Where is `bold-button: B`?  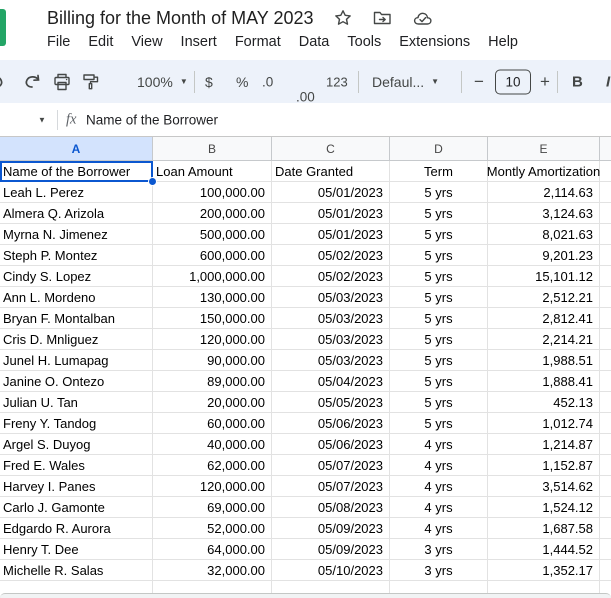 bold-button: B is located at coordinates (577, 81).